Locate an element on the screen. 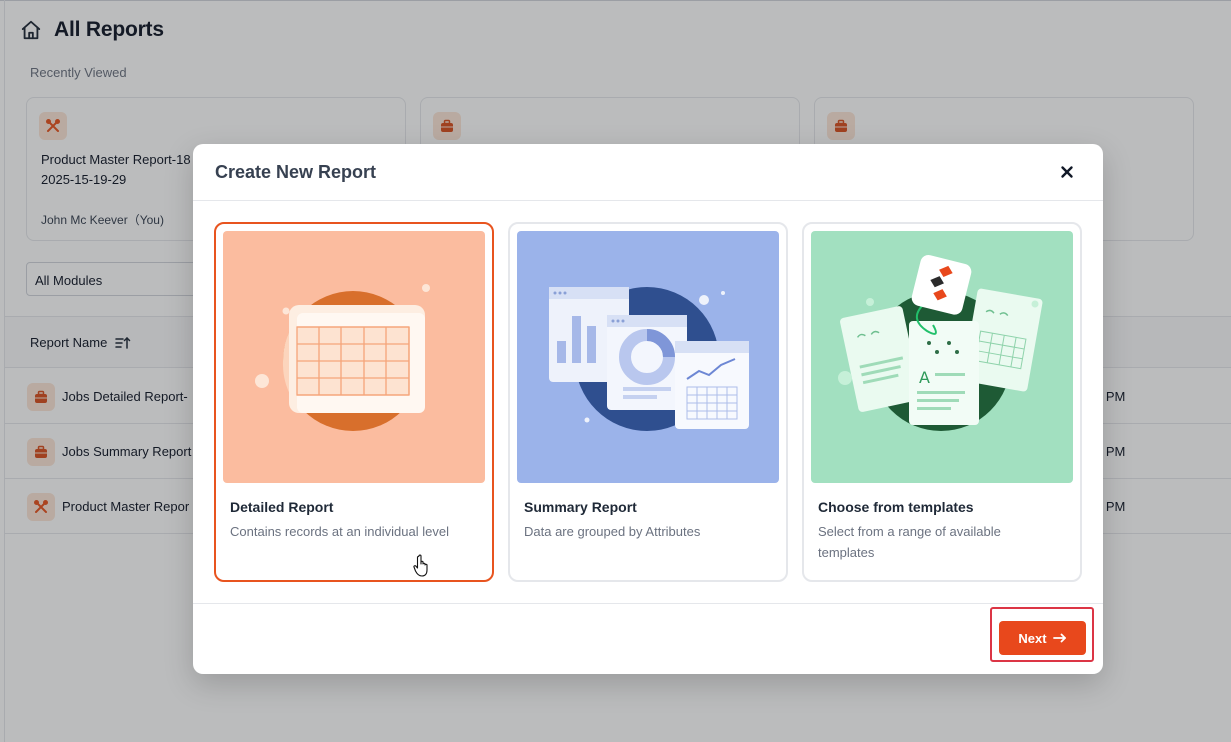 The image size is (1231, 742). modal-footer-divider is located at coordinates (648, 603).